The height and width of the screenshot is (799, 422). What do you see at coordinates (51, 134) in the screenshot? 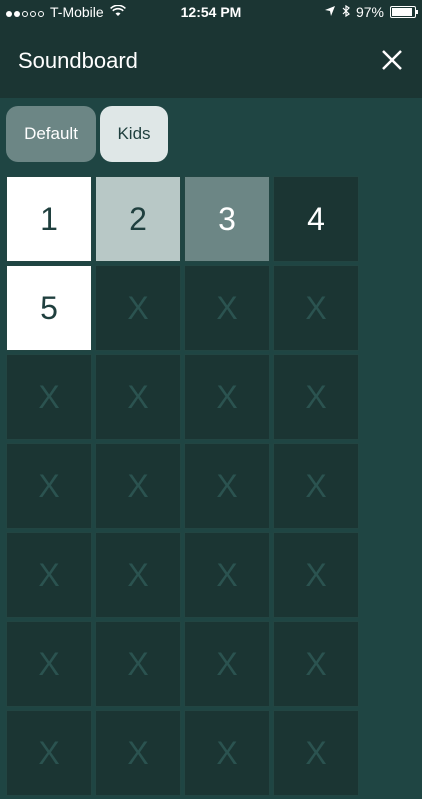
I see `tab-default: Default` at bounding box center [51, 134].